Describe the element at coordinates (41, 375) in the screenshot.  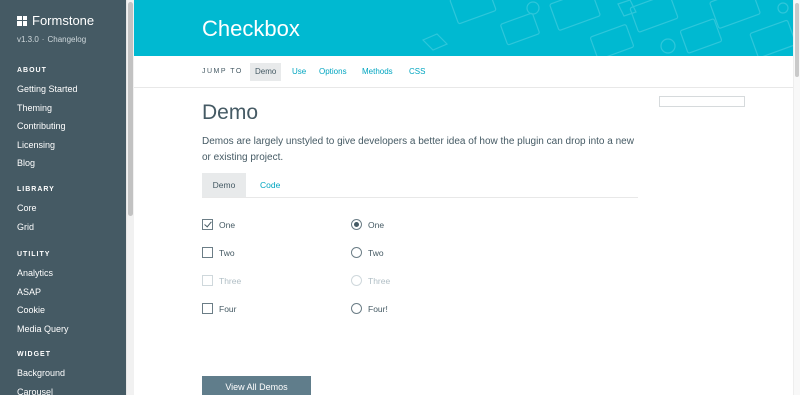
I see `sidebar-item-background: Background` at that location.